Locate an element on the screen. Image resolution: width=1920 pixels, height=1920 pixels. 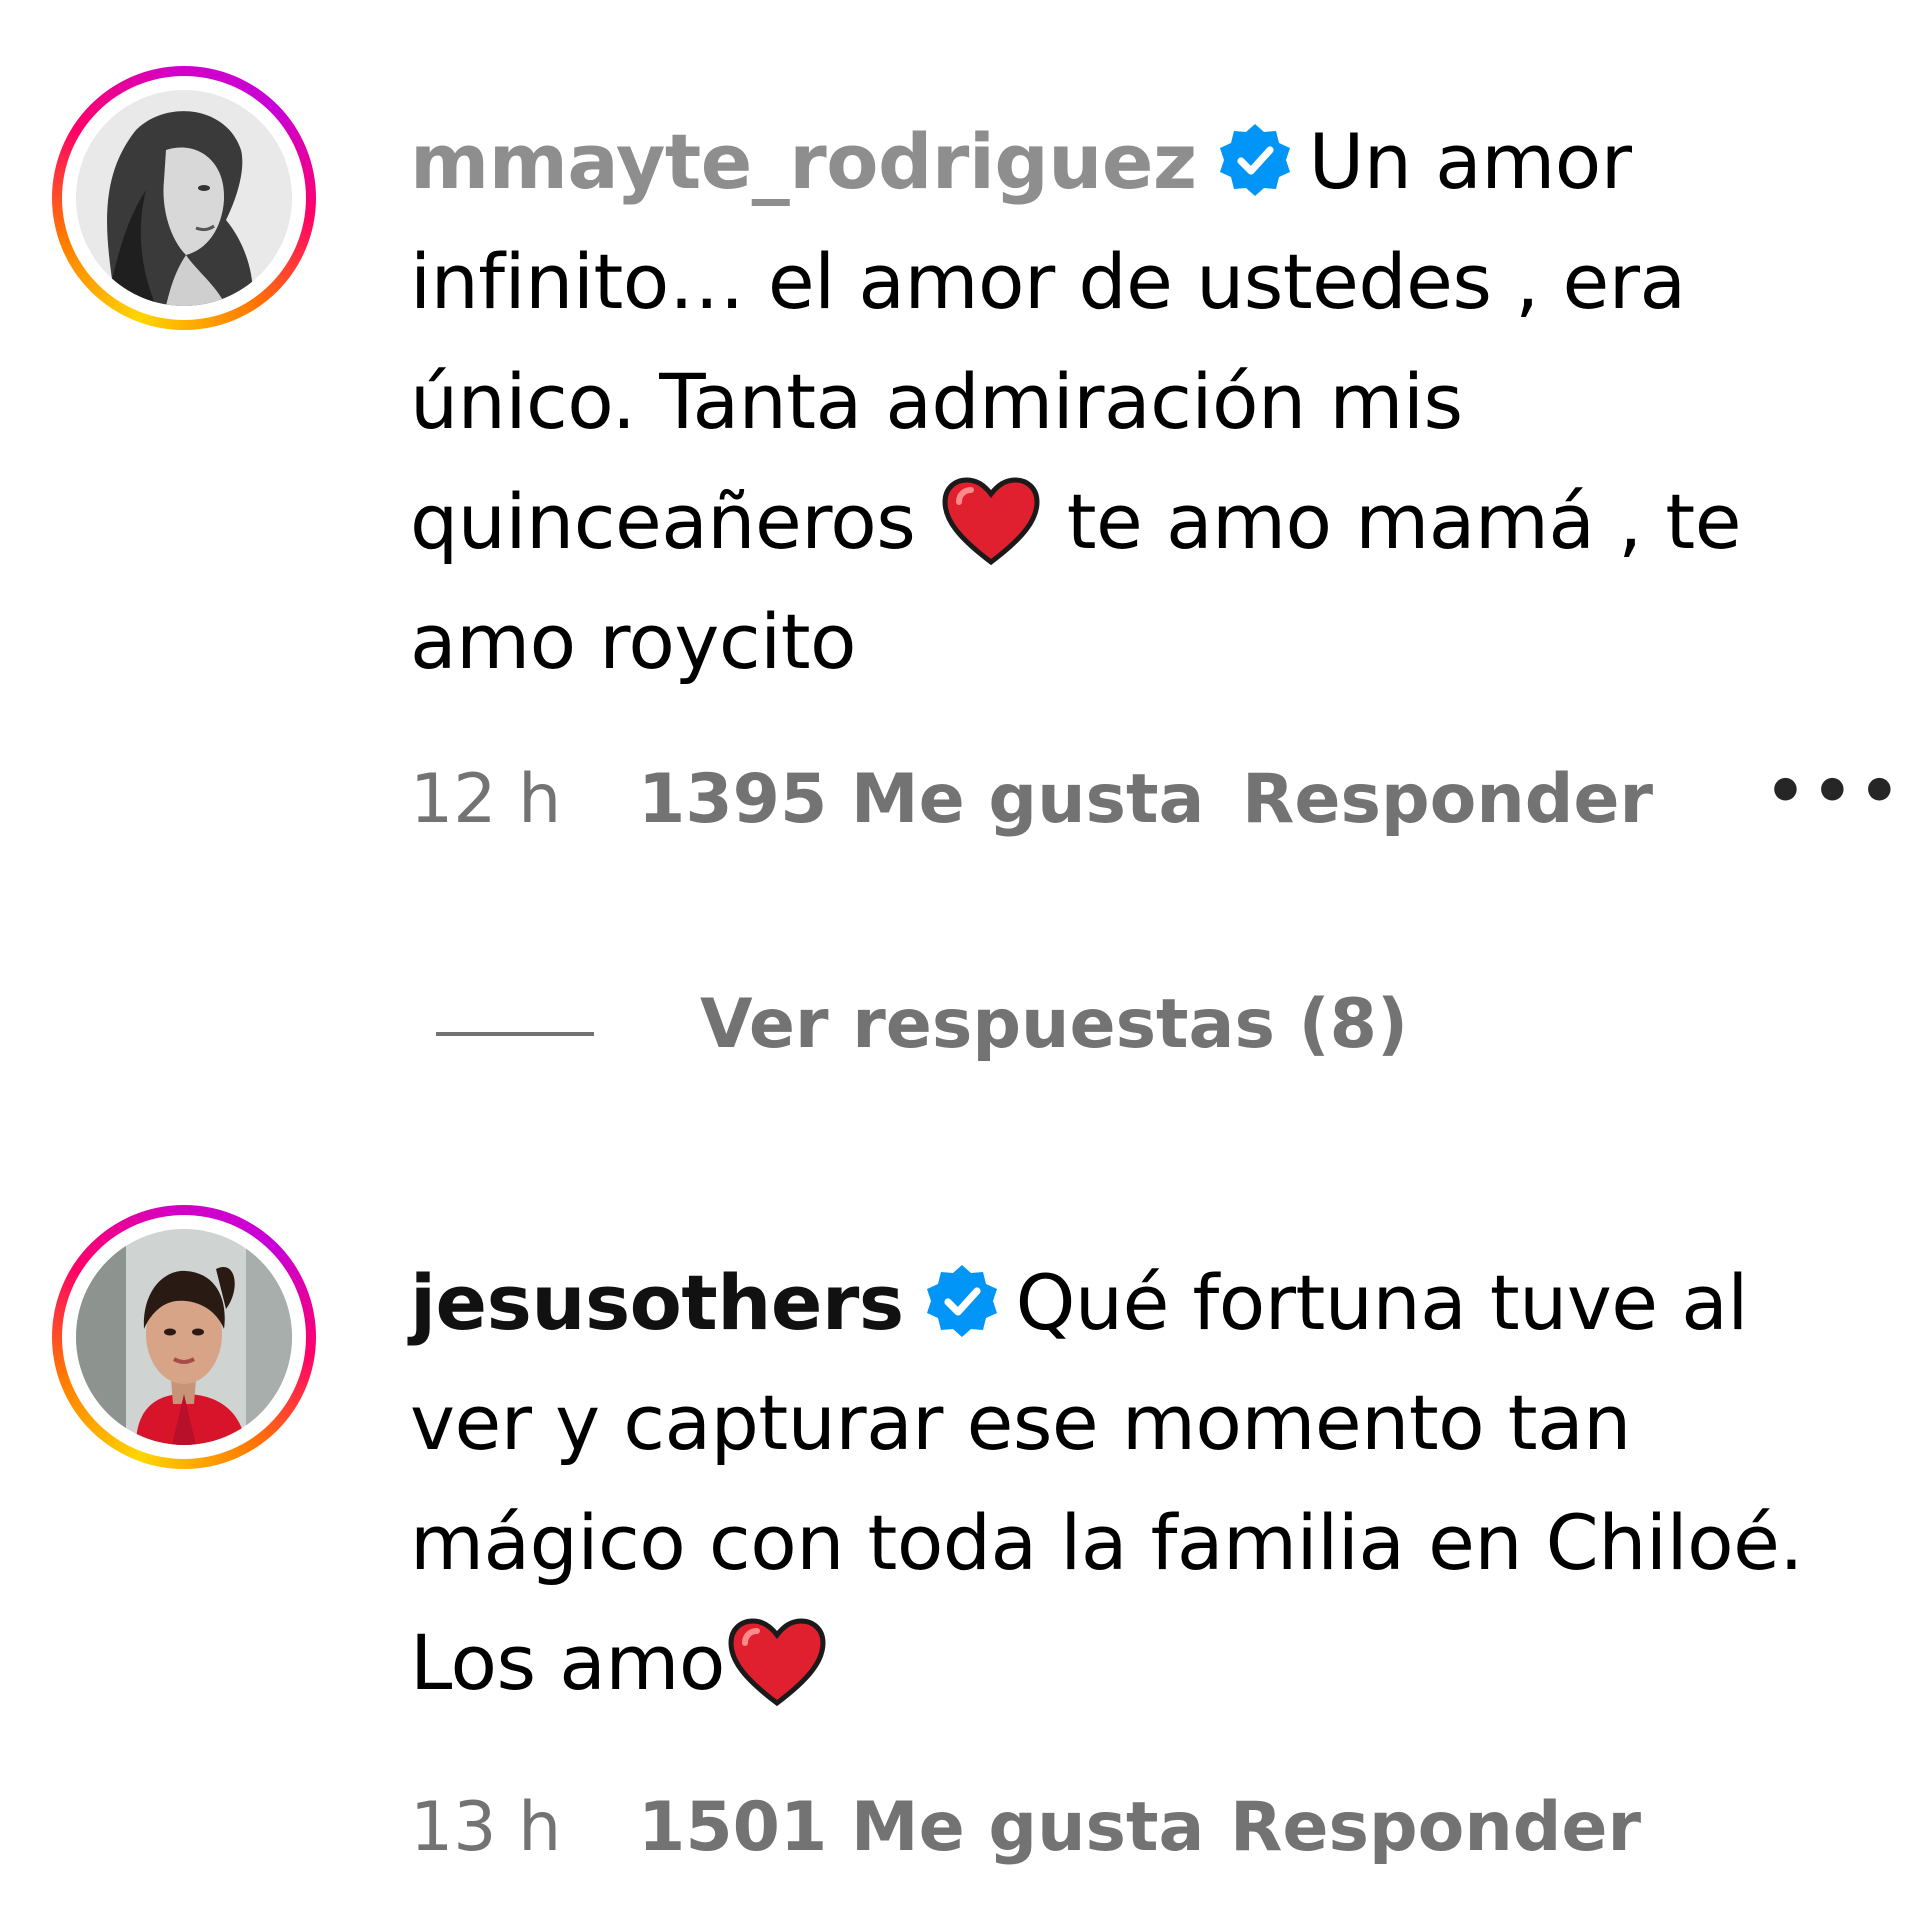
avatar-photo-woman is located at coordinates (184, 1337).